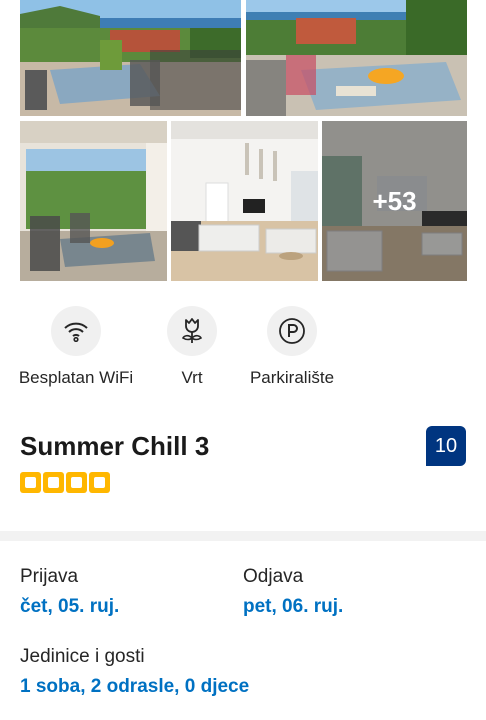  Describe the element at coordinates (82, 656) in the screenshot. I see `units-guests-label: Jedinice i gosti` at that location.